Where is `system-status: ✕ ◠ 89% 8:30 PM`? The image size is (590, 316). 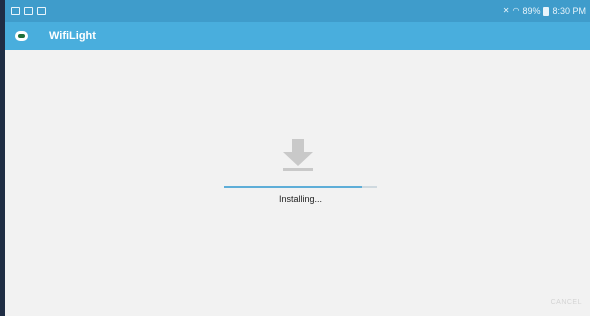
system-status: ✕ ◠ 89% 8:30 PM is located at coordinates (544, 11).